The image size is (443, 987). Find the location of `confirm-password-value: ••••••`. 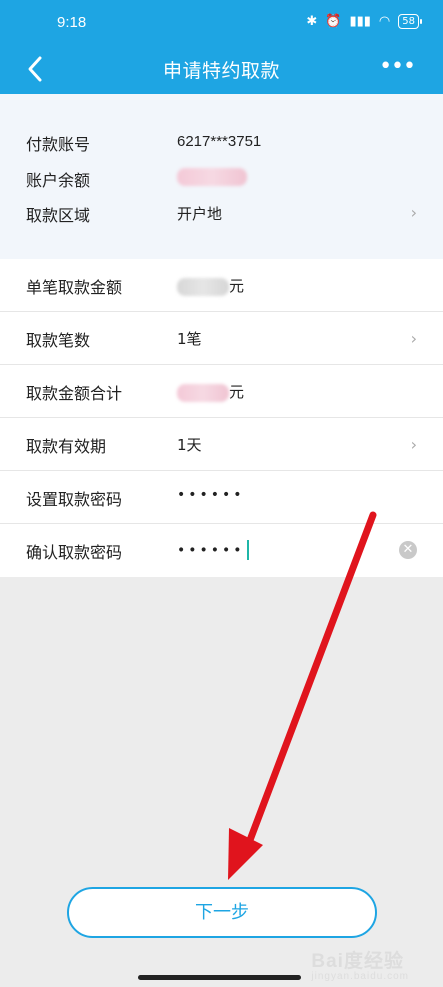

confirm-password-value: •••••• is located at coordinates (211, 550).